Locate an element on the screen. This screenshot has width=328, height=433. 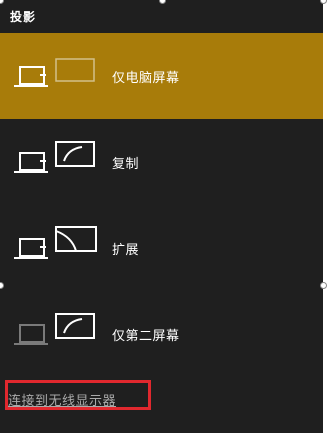
extend-icon is located at coordinates (55, 242).